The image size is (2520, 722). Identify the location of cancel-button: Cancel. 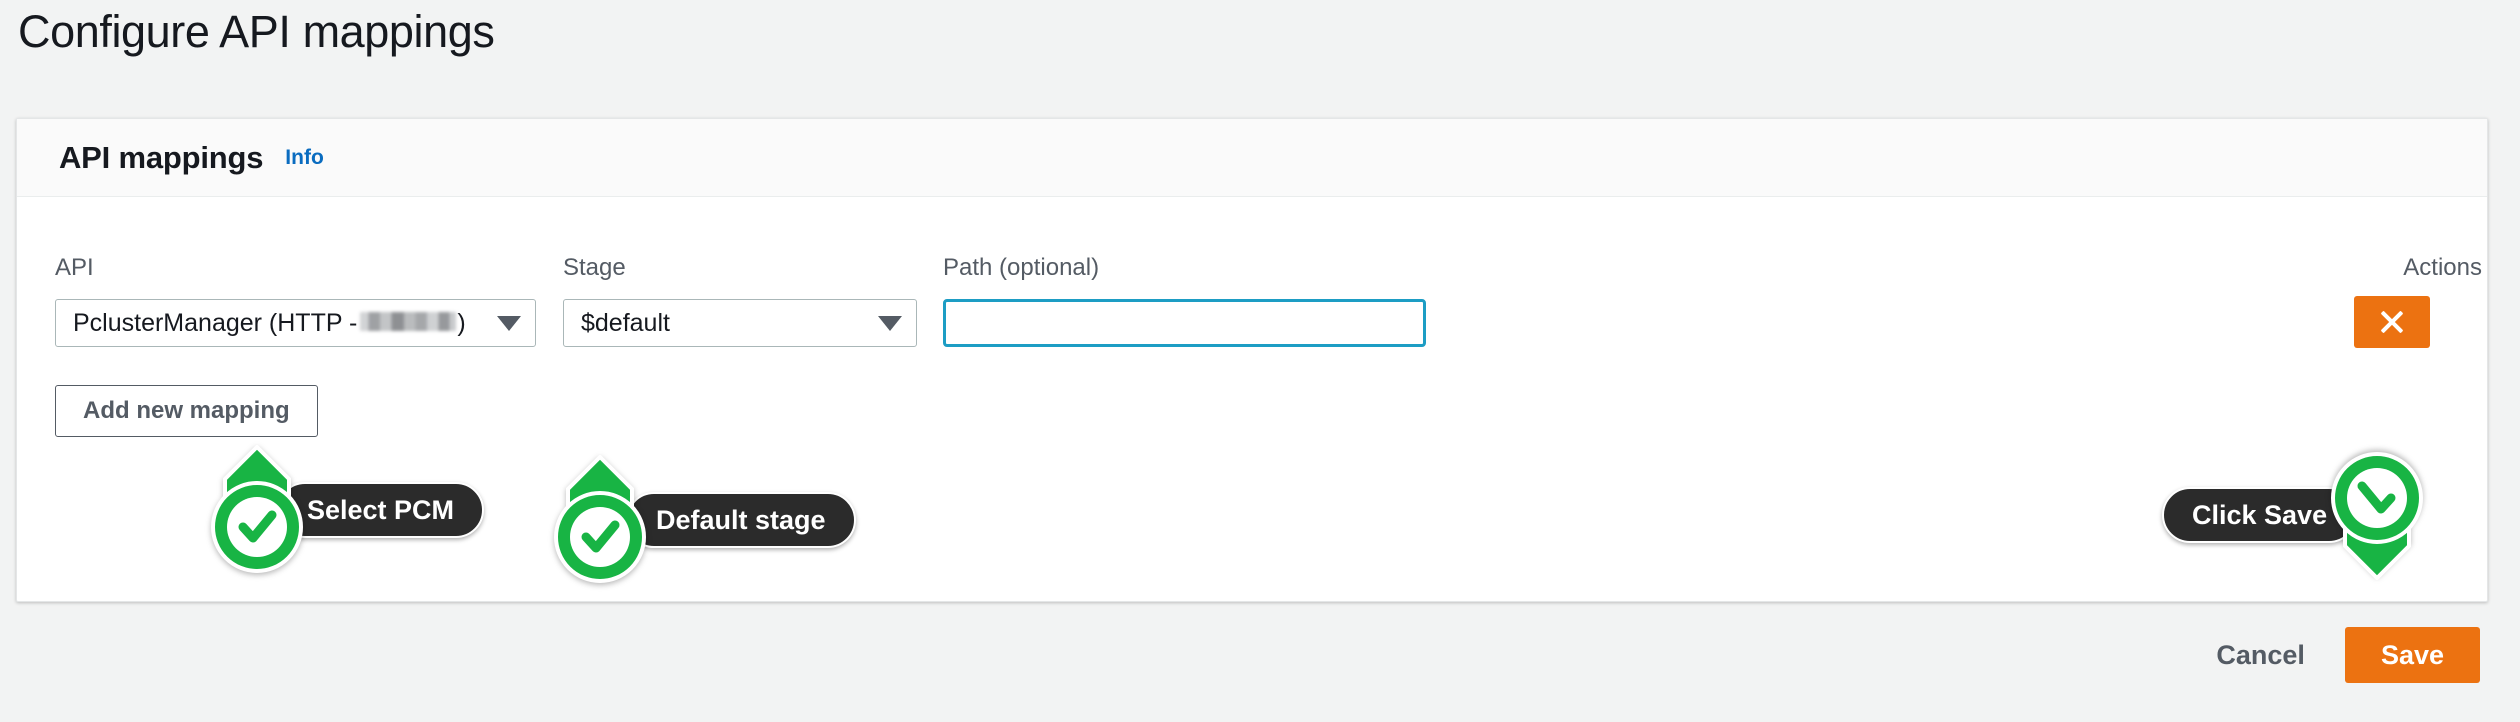
(2260, 655).